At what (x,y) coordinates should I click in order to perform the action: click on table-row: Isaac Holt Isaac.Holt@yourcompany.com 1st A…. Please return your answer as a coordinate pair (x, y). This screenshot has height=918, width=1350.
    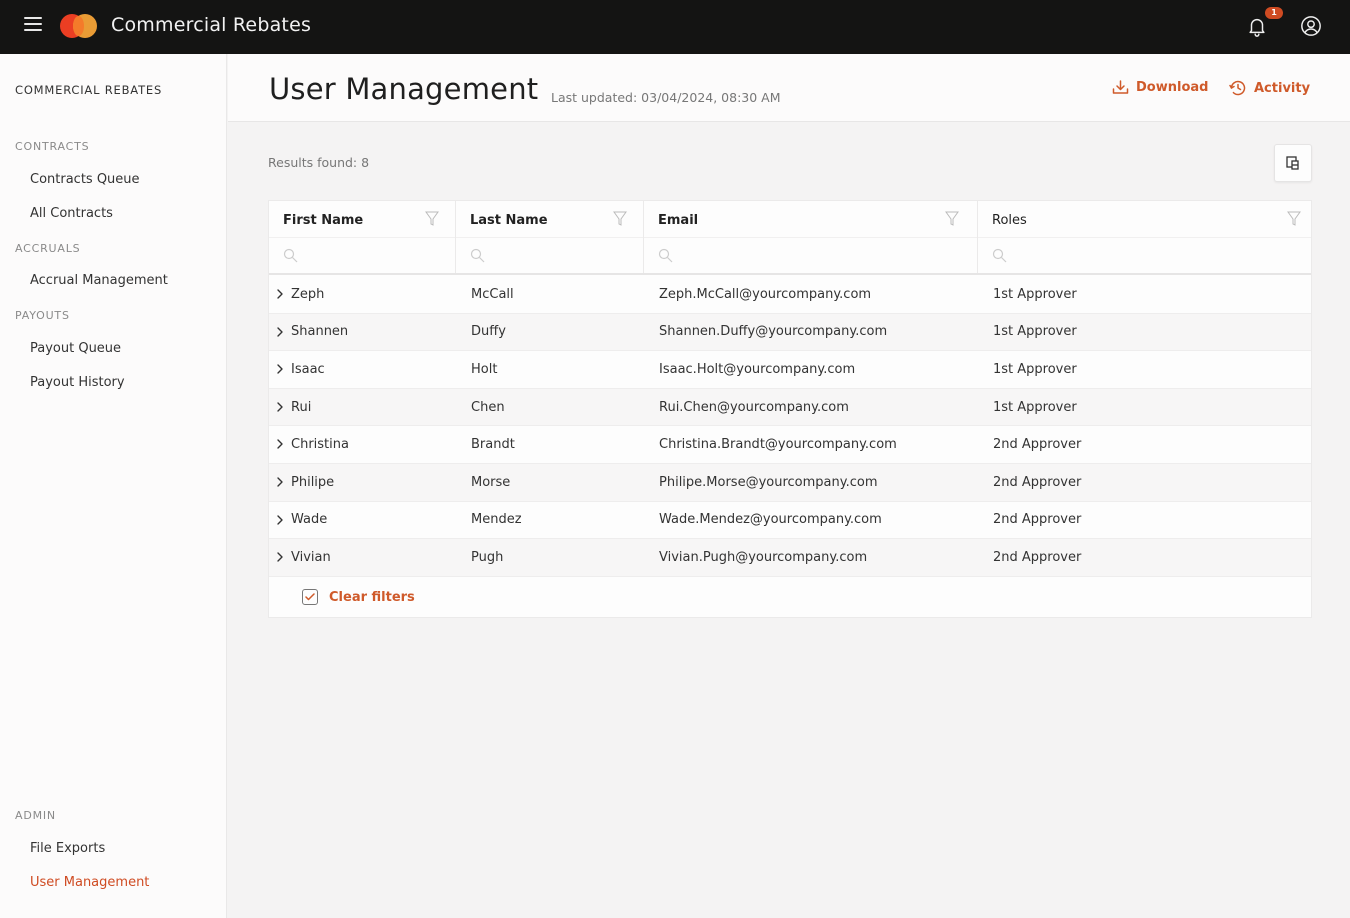
    Looking at the image, I should click on (790, 370).